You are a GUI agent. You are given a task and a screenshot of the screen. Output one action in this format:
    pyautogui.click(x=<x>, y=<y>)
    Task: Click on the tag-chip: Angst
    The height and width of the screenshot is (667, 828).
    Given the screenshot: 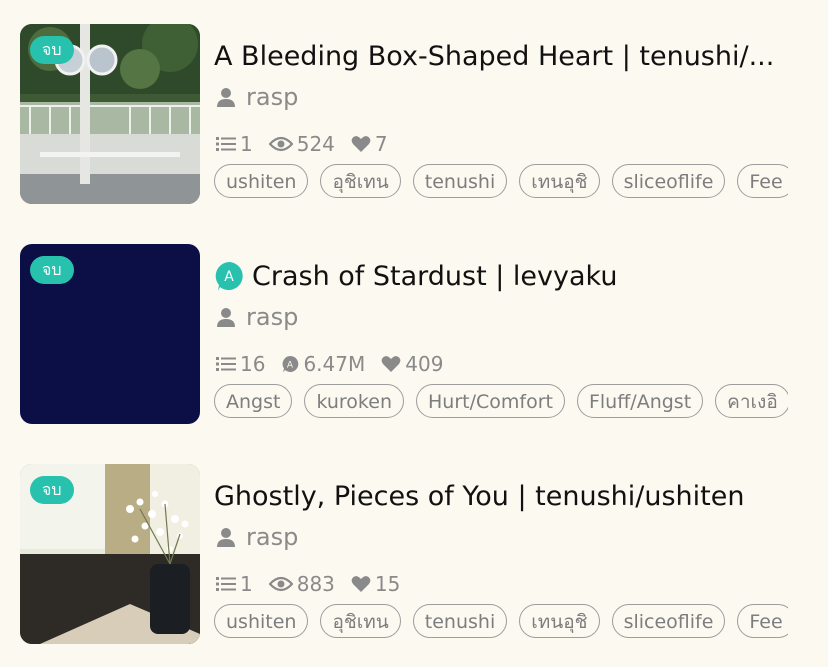 What is the action you would take?
    pyautogui.click(x=253, y=401)
    